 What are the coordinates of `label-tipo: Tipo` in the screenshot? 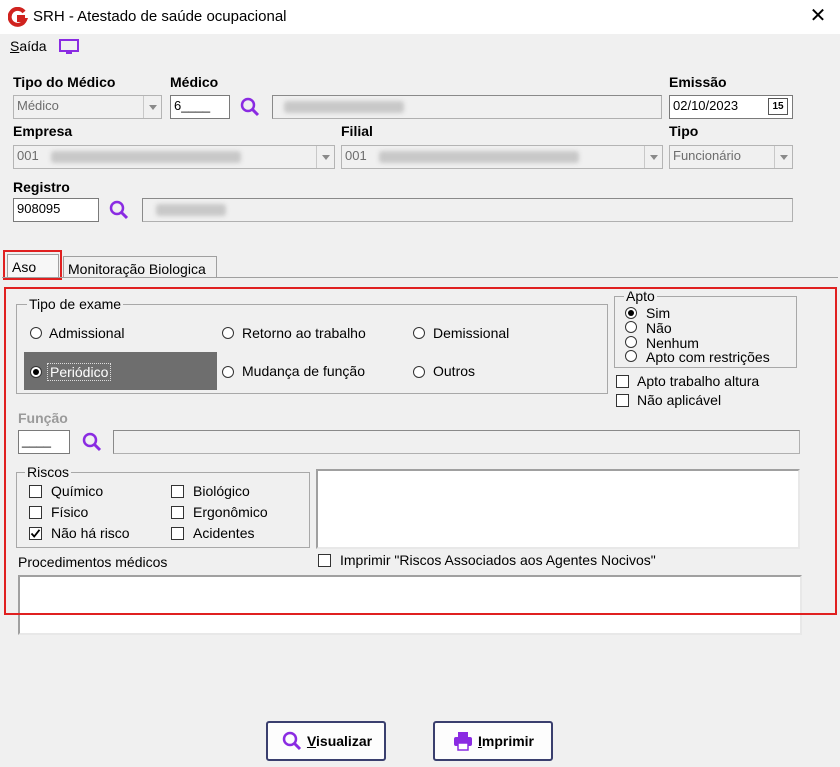 It's located at (684, 131).